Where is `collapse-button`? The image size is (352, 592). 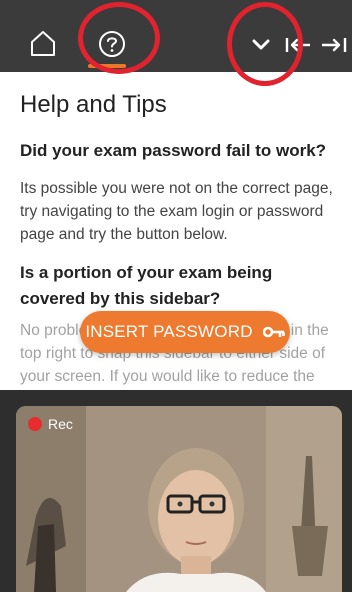
collapse-button is located at coordinates (261, 45).